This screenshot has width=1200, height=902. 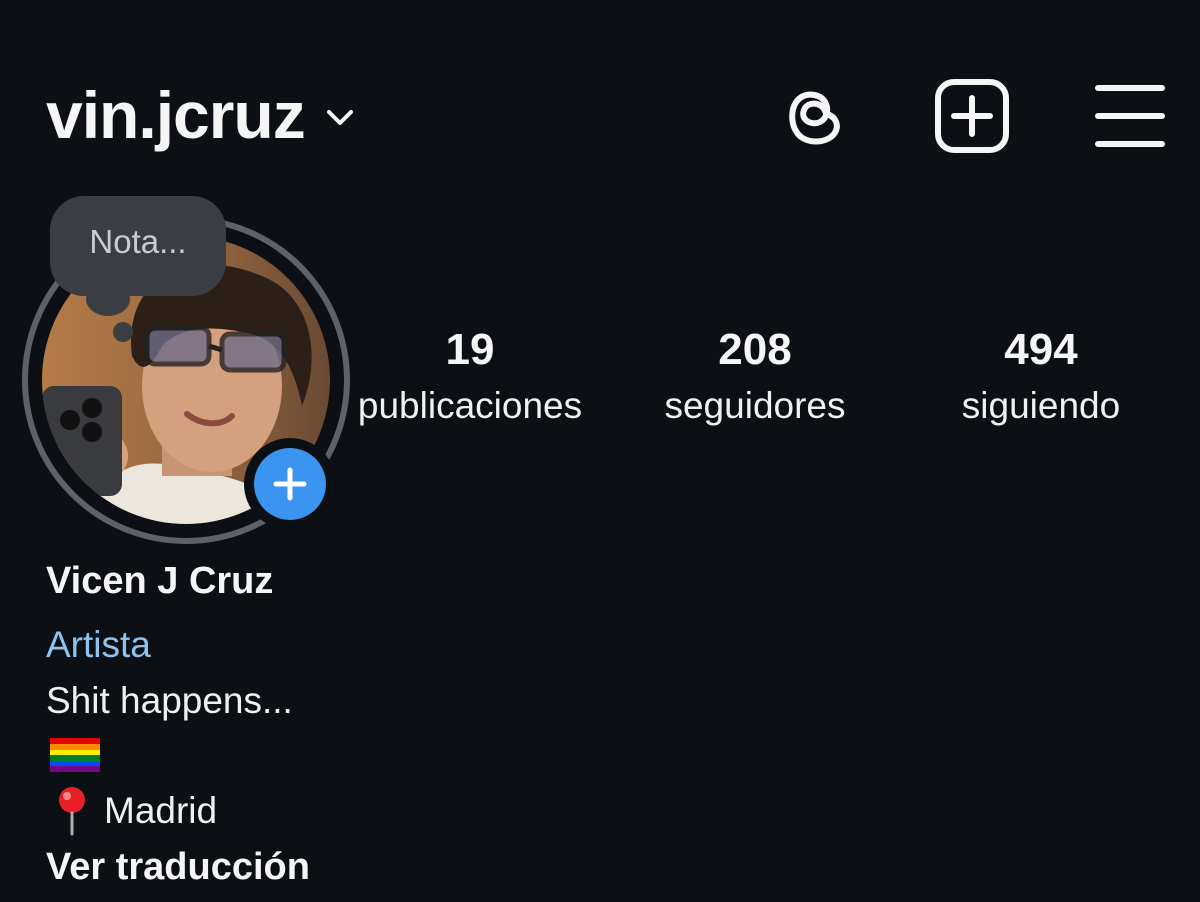 What do you see at coordinates (470, 379) in the screenshot?
I see `posts-stat: 19 publicaciones` at bounding box center [470, 379].